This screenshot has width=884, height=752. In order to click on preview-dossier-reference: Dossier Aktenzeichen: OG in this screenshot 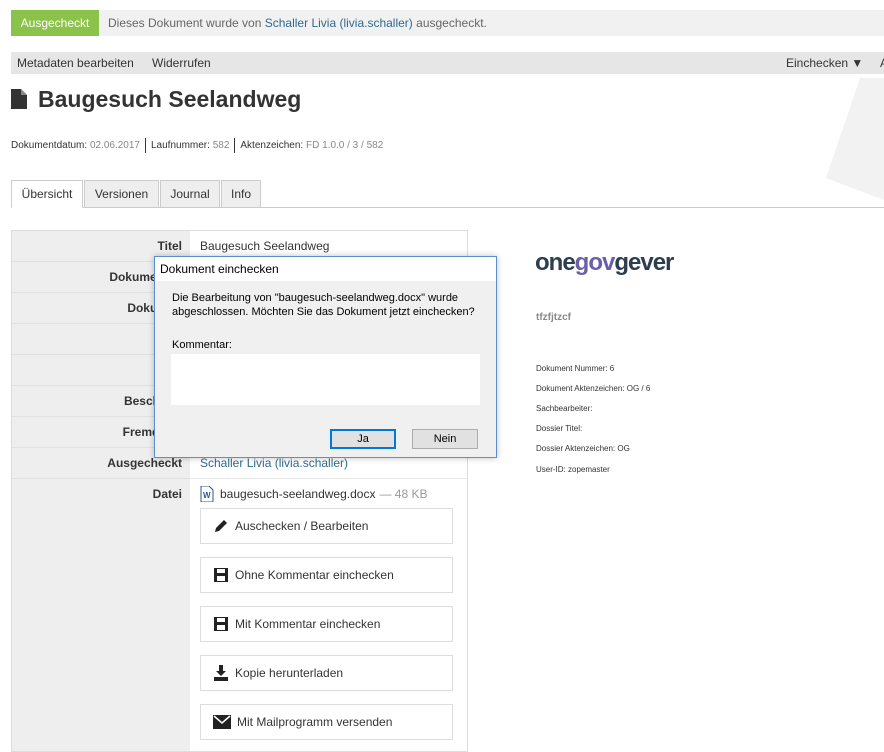, I will do `click(583, 448)`.